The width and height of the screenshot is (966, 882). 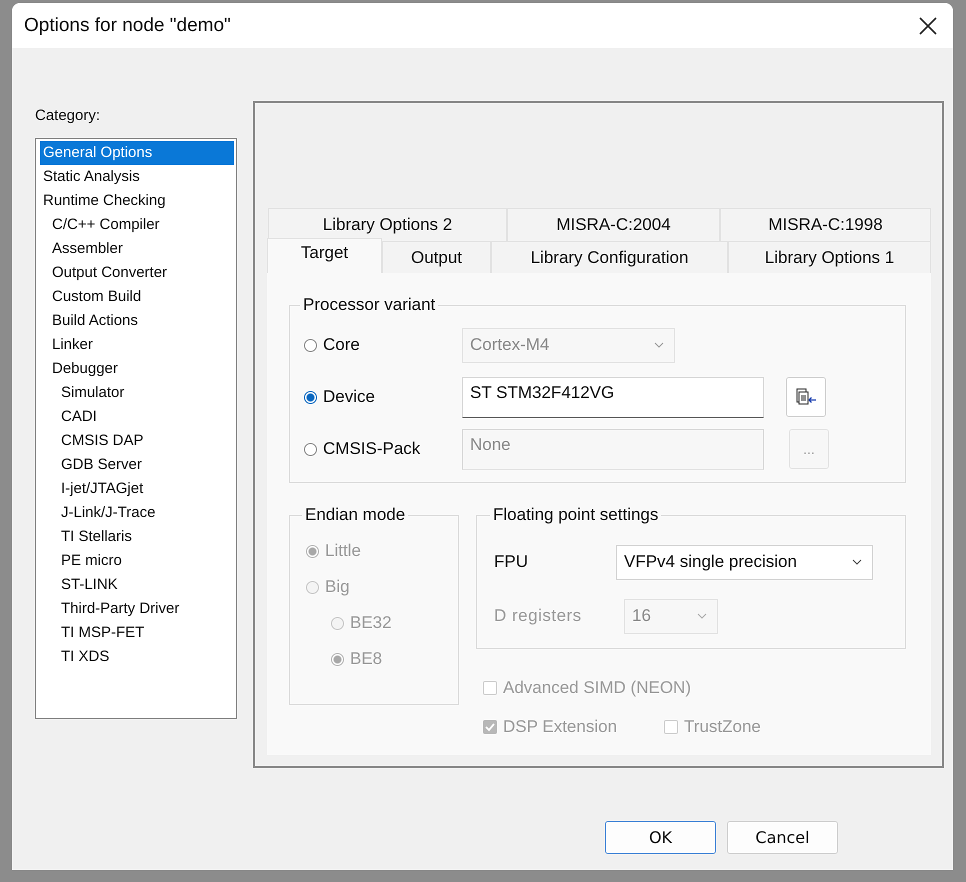 I want to click on category-item: Runtime Checking, so click(x=137, y=201).